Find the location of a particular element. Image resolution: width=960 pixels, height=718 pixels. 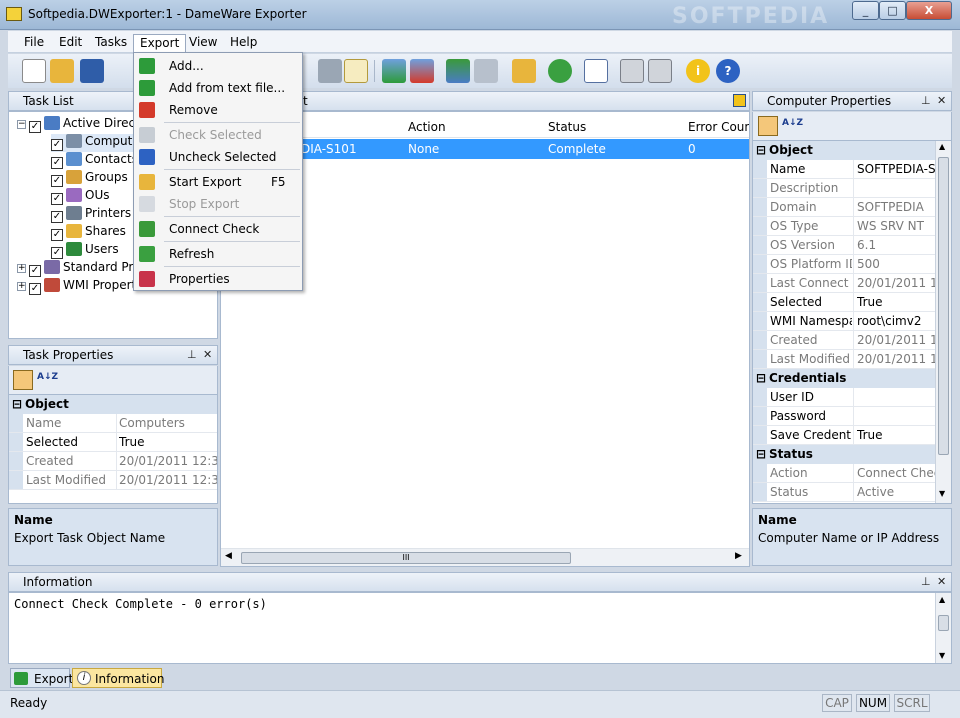

menu-tasks: Tasks is located at coordinates (111, 43).